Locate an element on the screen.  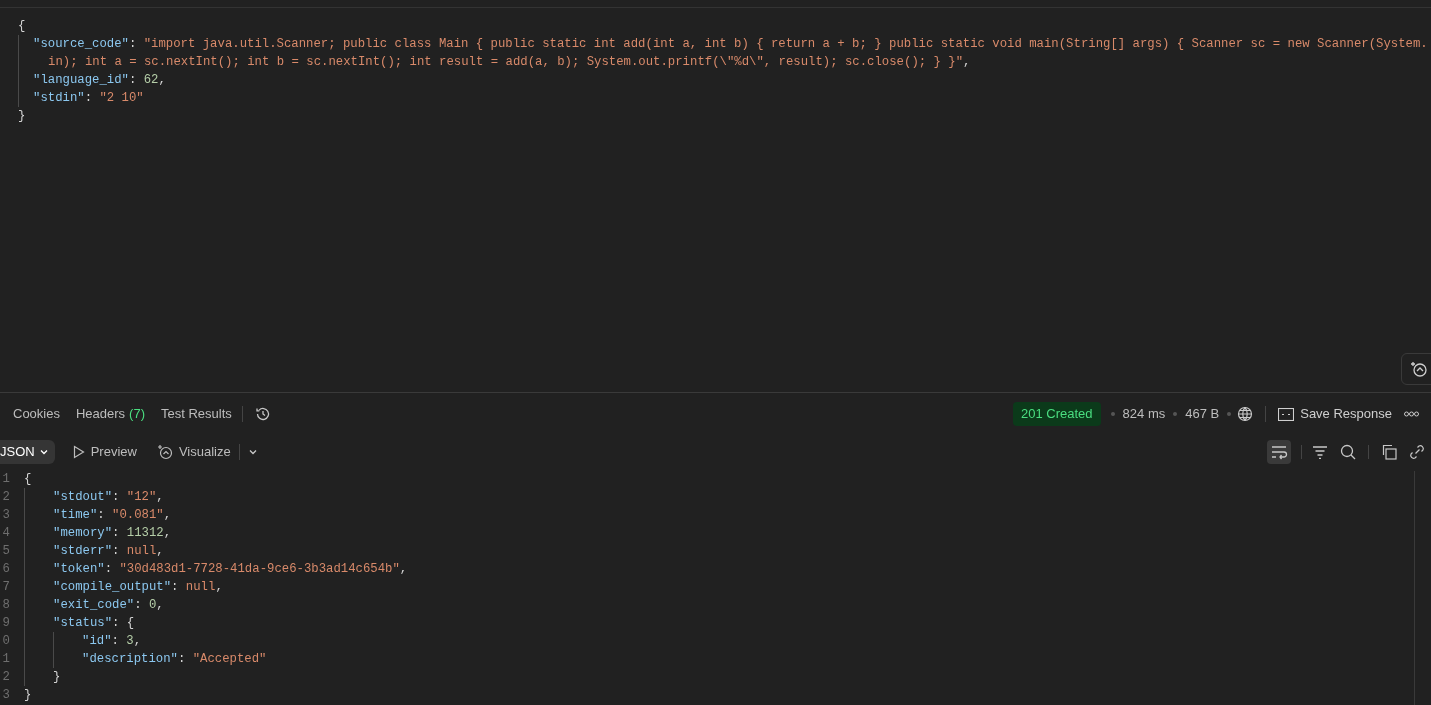
preview-button: Preview is located at coordinates (104, 452).